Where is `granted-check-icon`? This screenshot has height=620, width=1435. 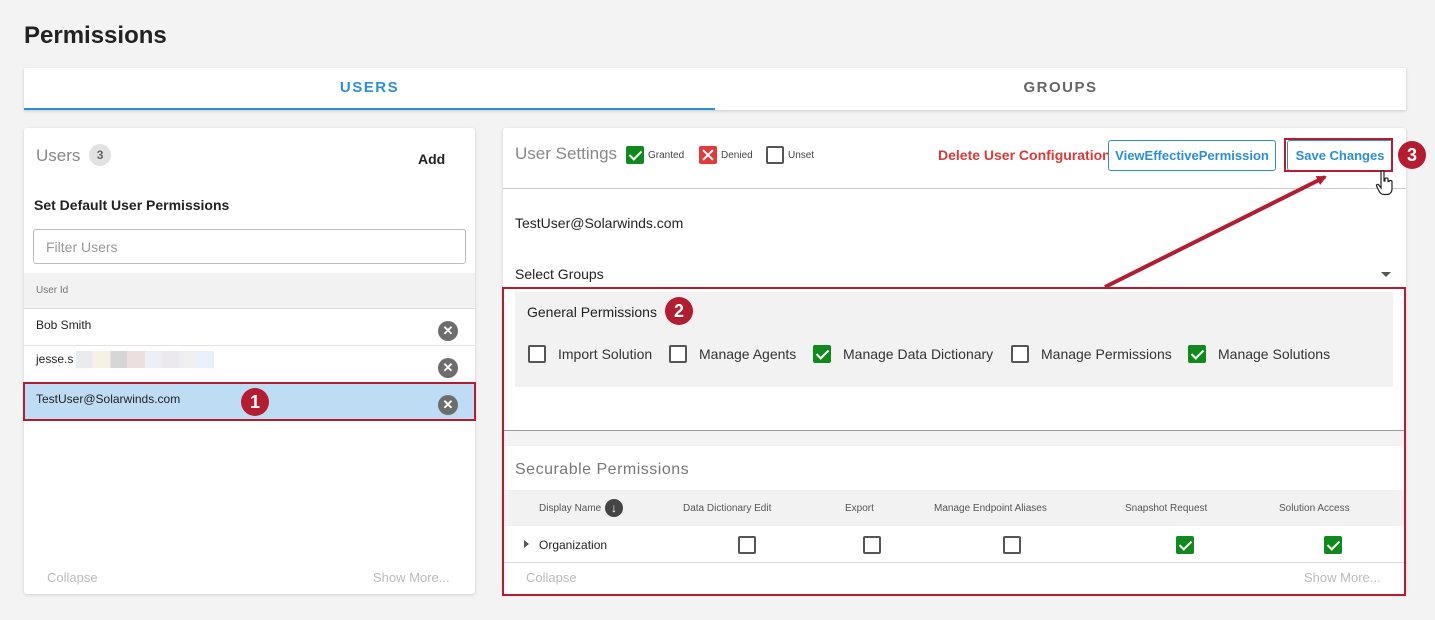
granted-check-icon is located at coordinates (635, 155).